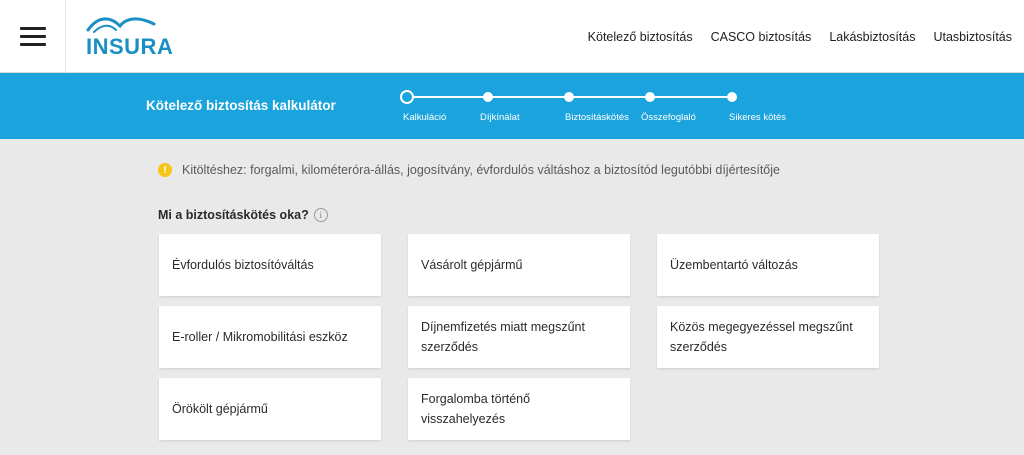 This screenshot has width=1024, height=455. Describe the element at coordinates (640, 37) in the screenshot. I see `nav-link-kotelezo: Kötelező biztosítás` at that location.